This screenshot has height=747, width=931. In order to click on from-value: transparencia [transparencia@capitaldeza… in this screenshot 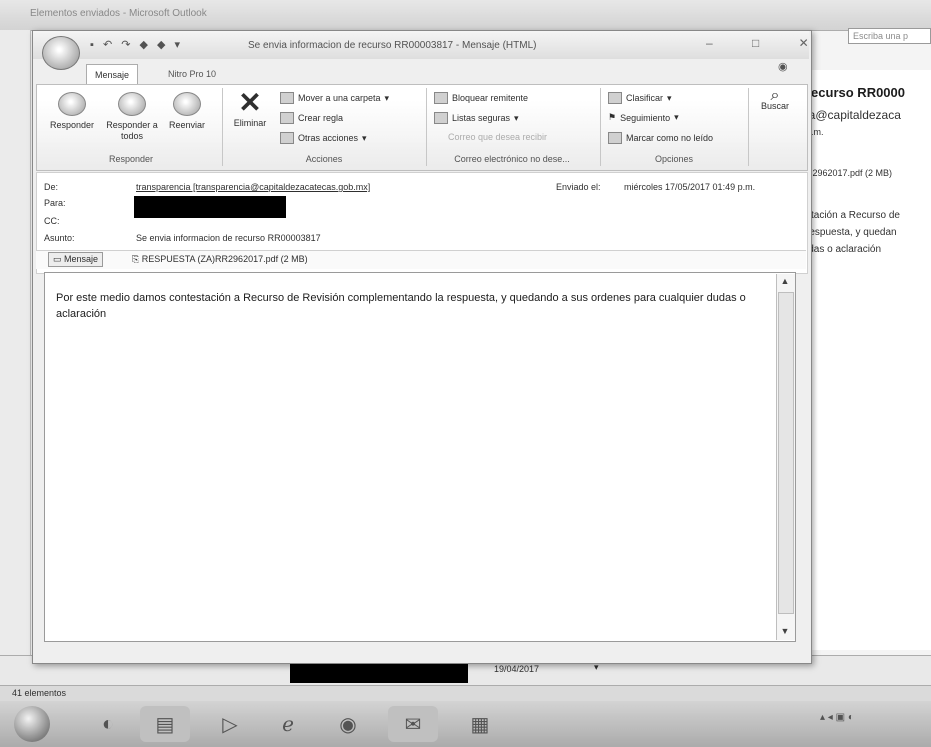, I will do `click(253, 187)`.